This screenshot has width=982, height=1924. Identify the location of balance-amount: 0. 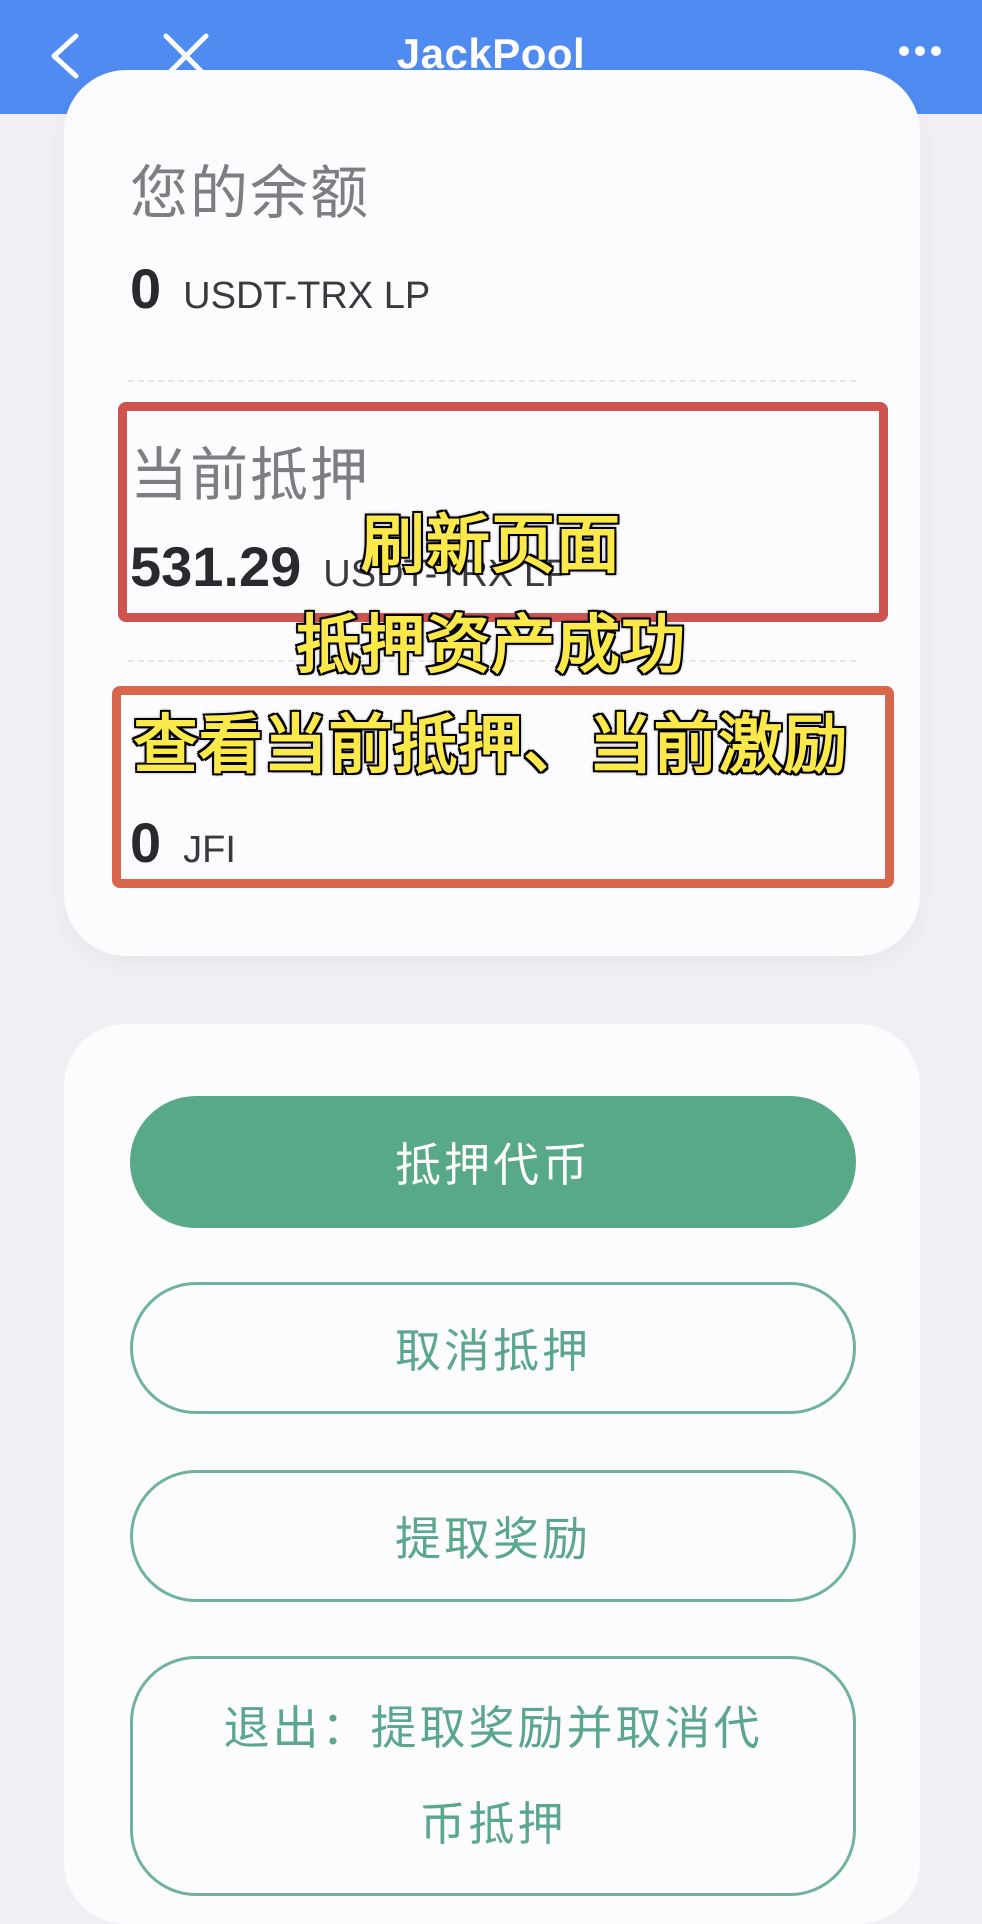
(146, 288).